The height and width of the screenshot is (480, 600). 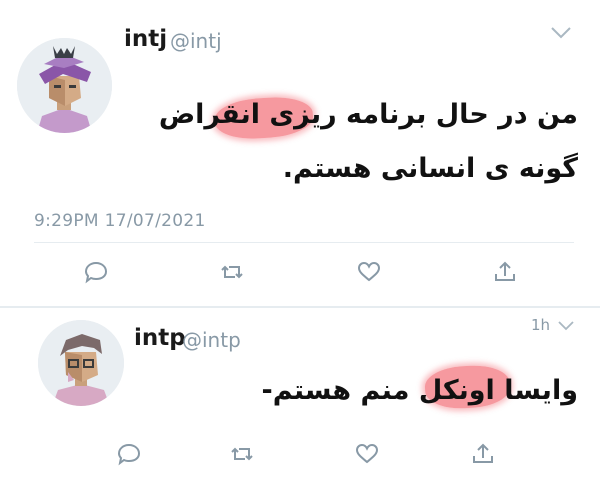 What do you see at coordinates (160, 338) in the screenshot?
I see `display-name: intp` at bounding box center [160, 338].